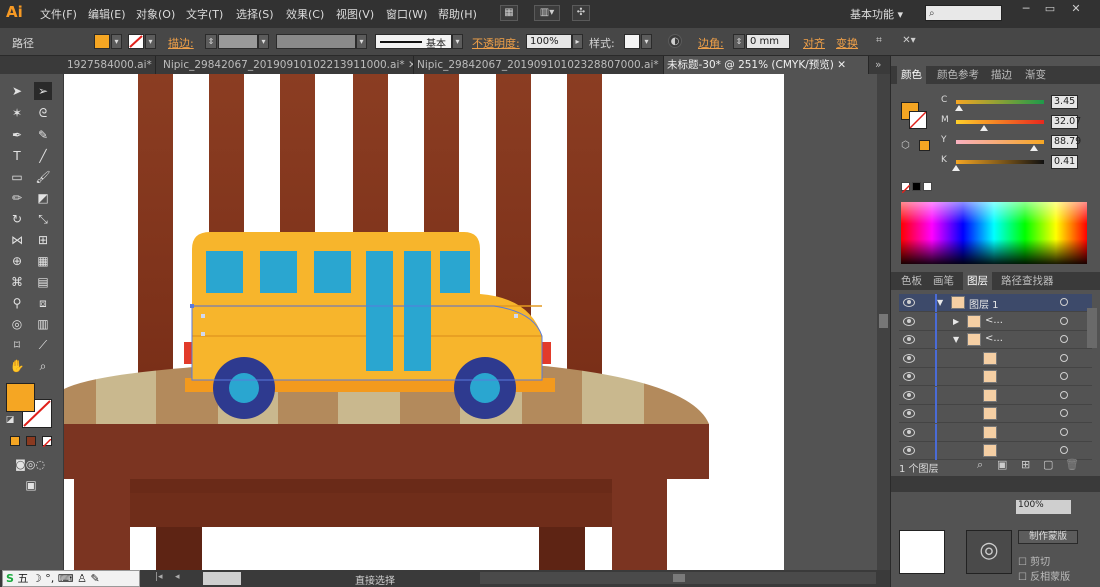  Describe the element at coordinates (110, 65) in the screenshot. I see `tab-document-1: 1927584000.ai*` at that location.